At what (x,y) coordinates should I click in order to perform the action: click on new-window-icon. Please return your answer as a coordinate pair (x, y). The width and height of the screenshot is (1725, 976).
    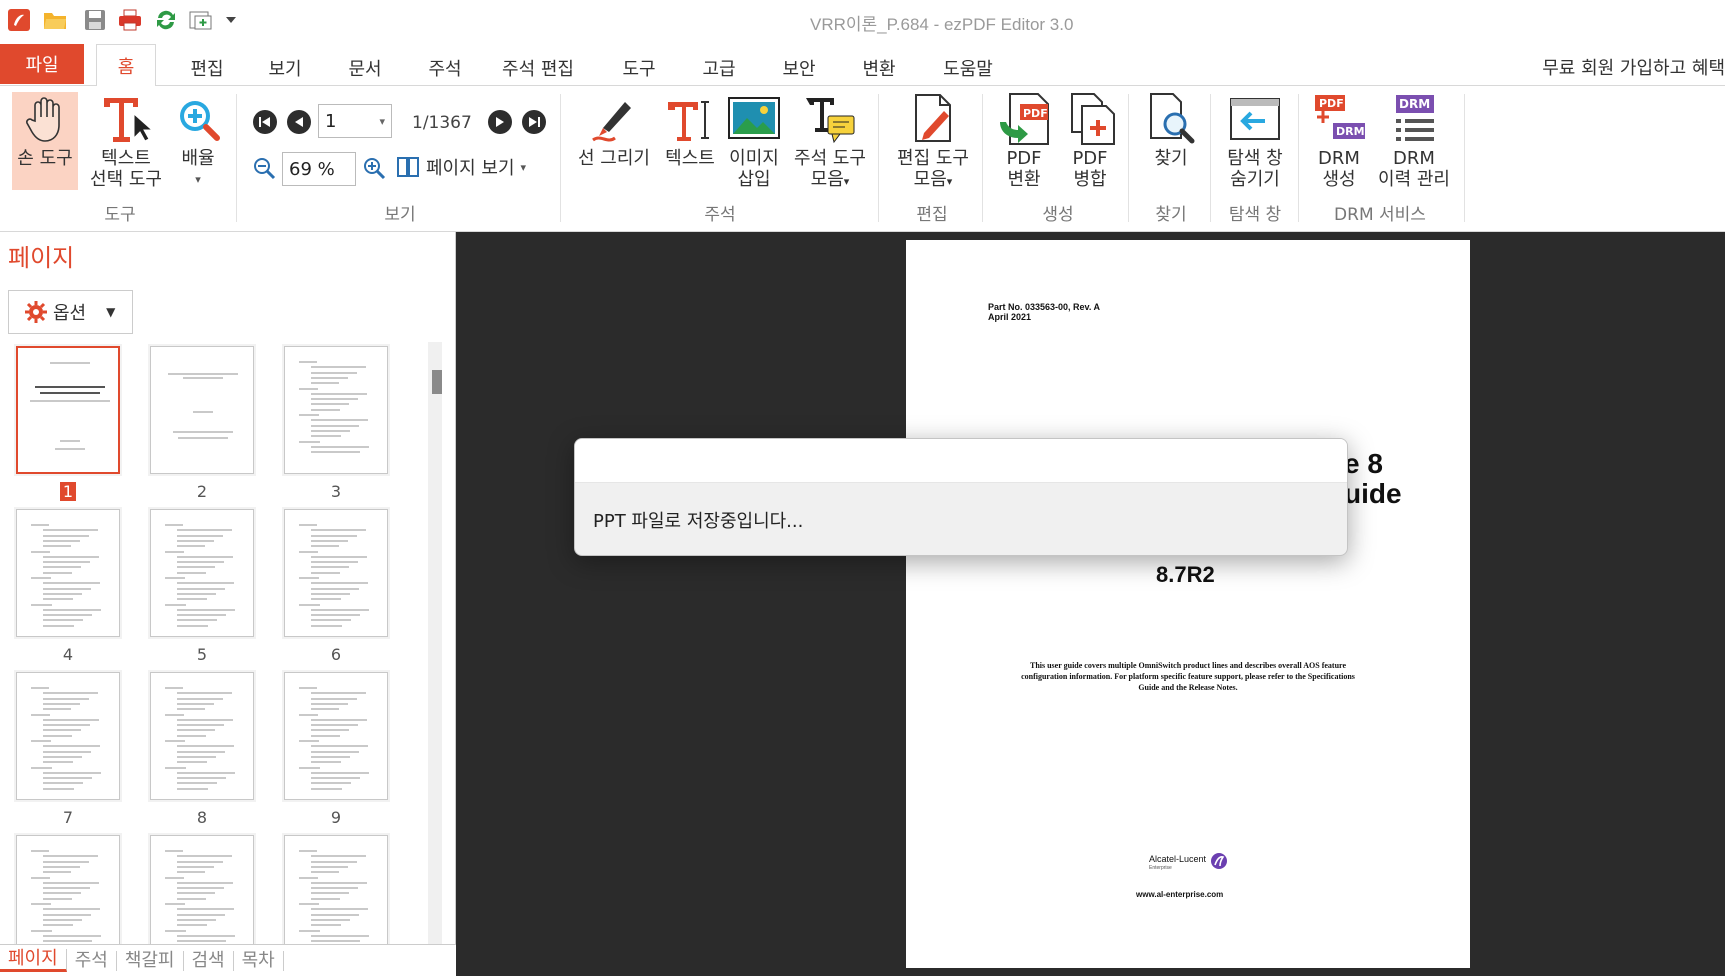
    Looking at the image, I should click on (201, 20).